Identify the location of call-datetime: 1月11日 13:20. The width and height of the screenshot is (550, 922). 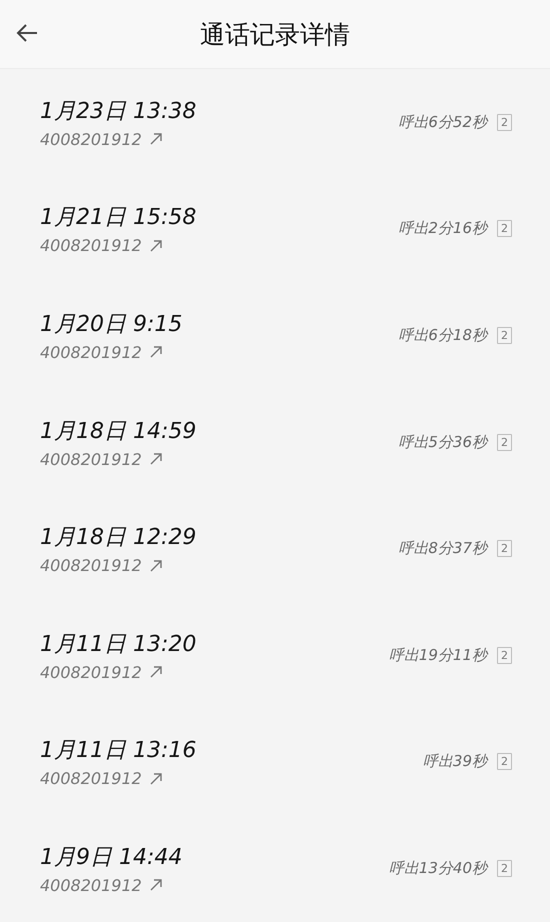
(119, 644).